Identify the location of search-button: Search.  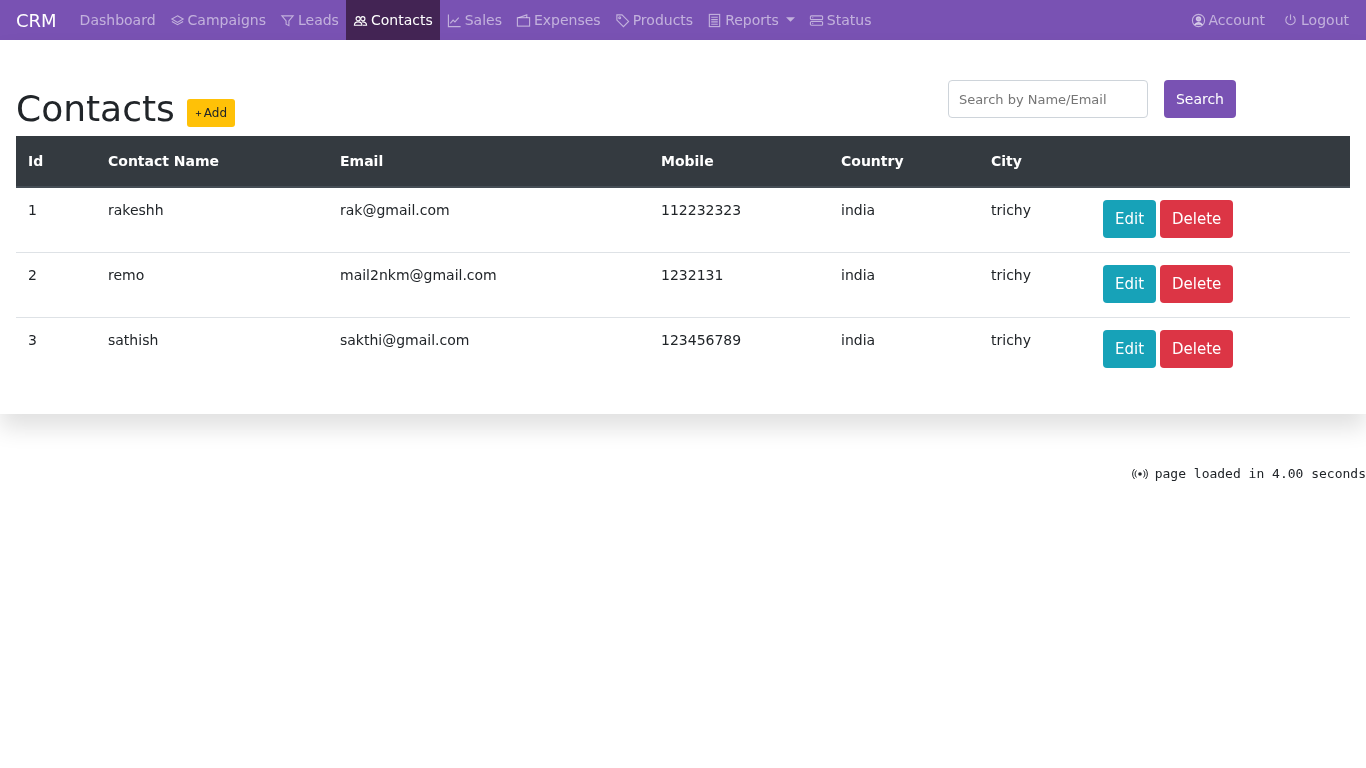
(1199, 99).